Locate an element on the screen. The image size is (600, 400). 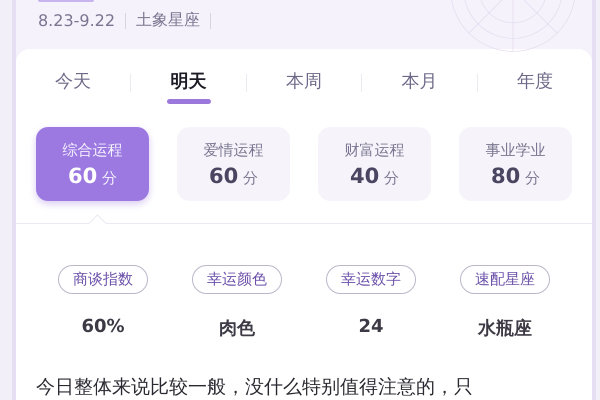
fortune-category-card: 事业学业 80 分 is located at coordinates (515, 164).